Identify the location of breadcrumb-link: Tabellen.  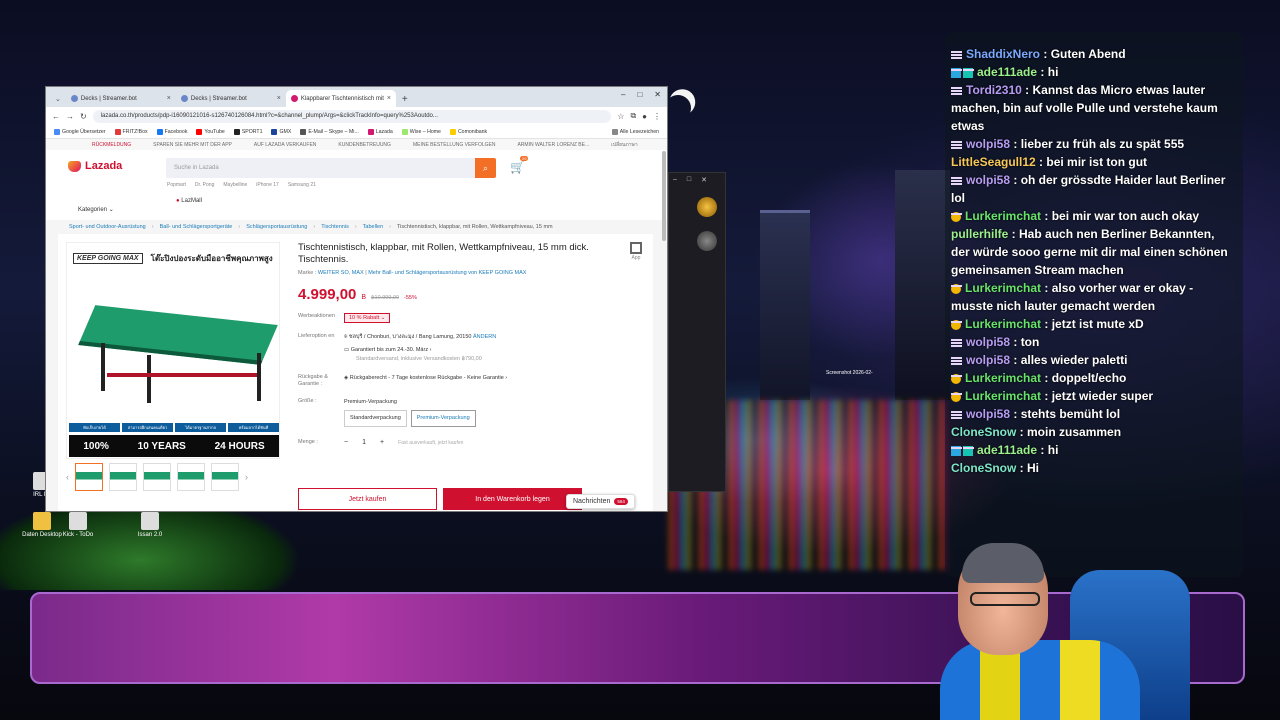
(373, 227).